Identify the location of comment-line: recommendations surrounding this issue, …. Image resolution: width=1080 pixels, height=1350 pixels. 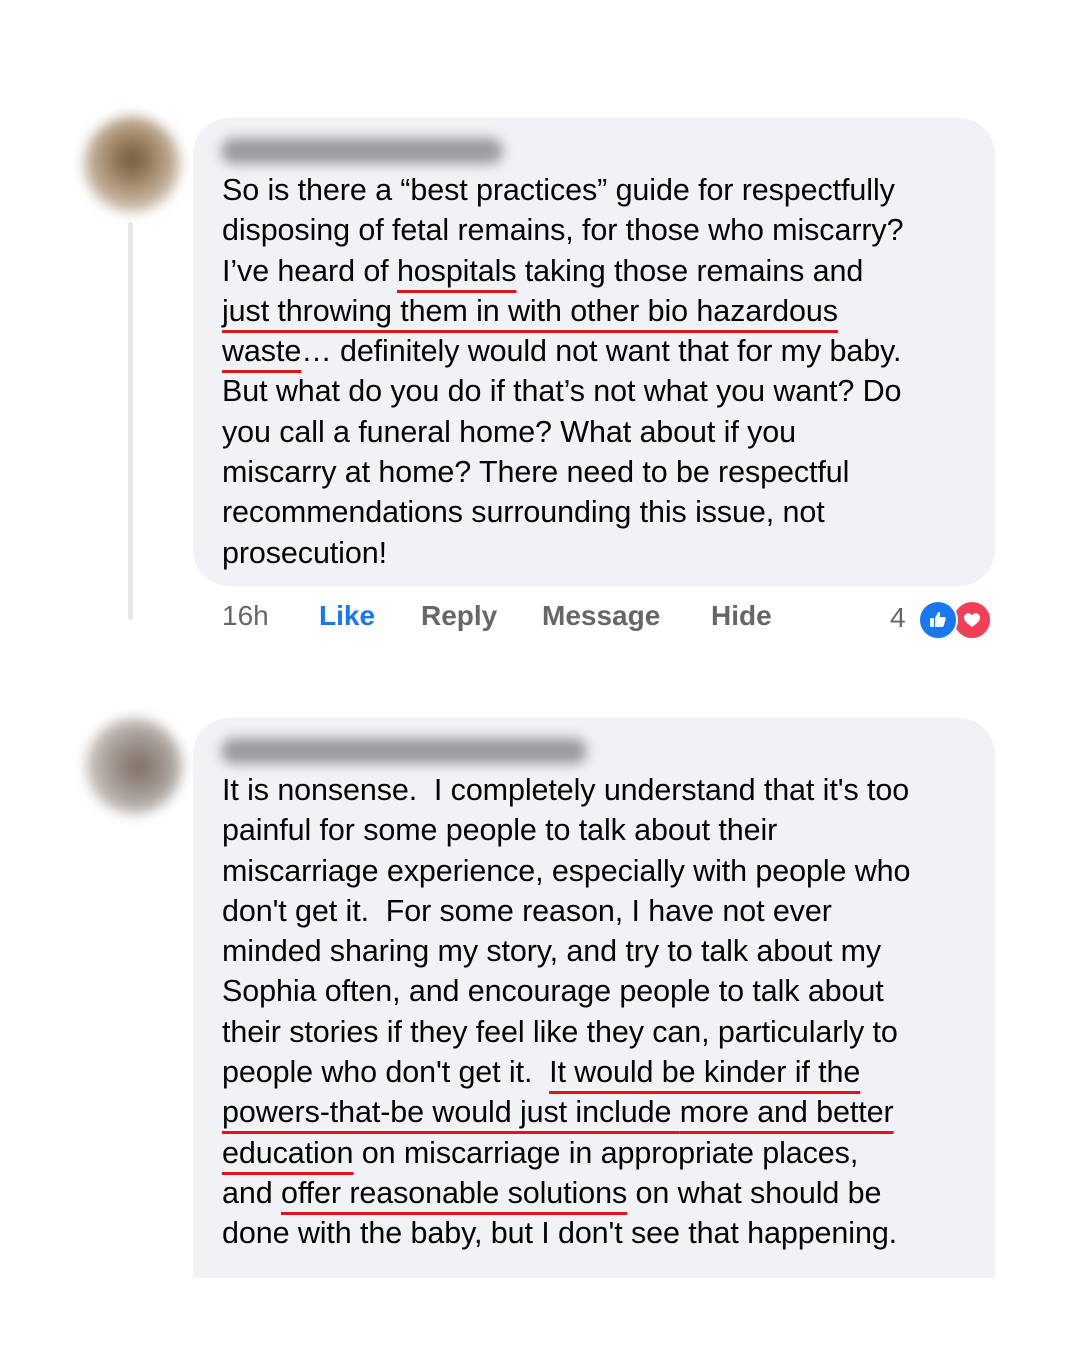
(523, 512).